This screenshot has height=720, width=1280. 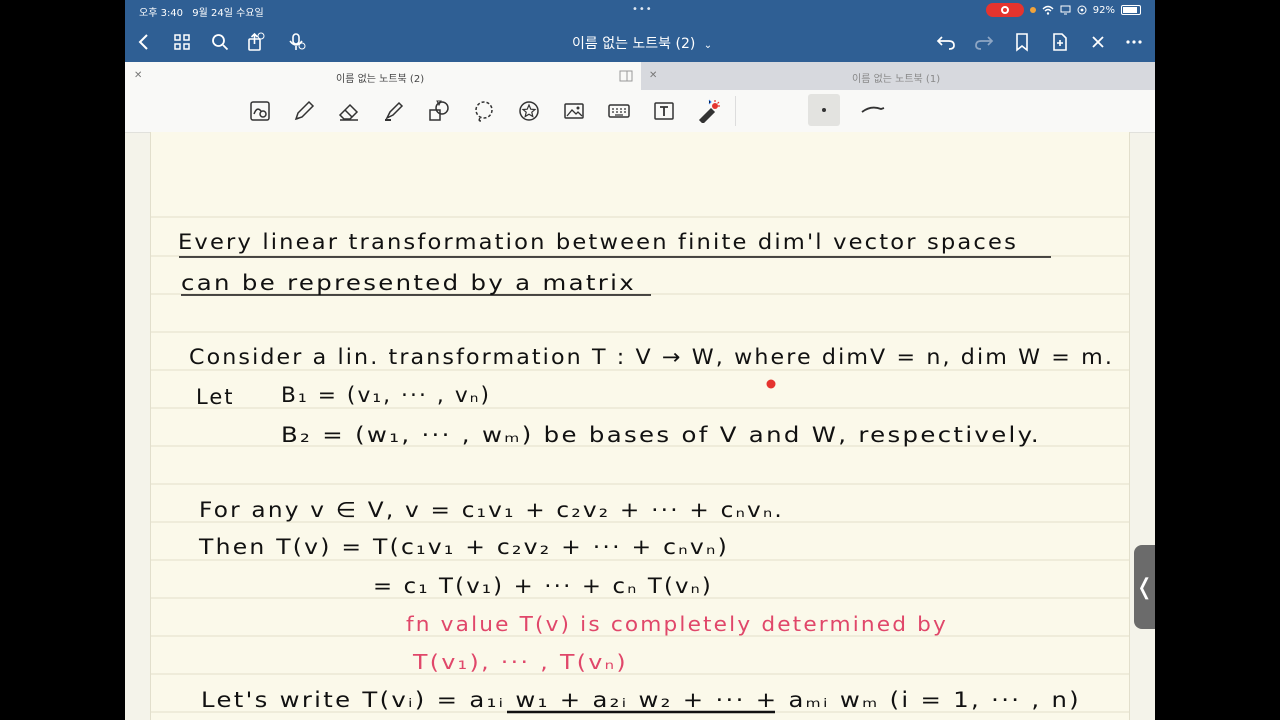 What do you see at coordinates (228, 13) in the screenshot?
I see `status-date: 9월 24일 수요일` at bounding box center [228, 13].